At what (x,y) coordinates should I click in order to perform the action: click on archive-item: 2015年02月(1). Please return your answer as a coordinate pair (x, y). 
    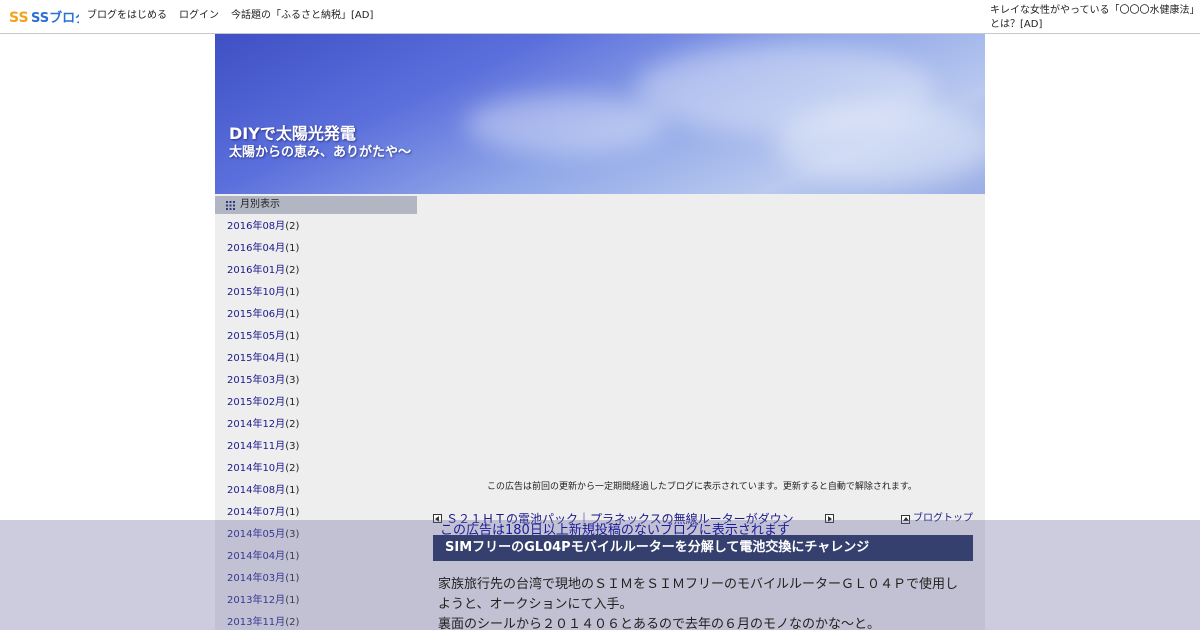
    Looking at the image, I should click on (263, 407).